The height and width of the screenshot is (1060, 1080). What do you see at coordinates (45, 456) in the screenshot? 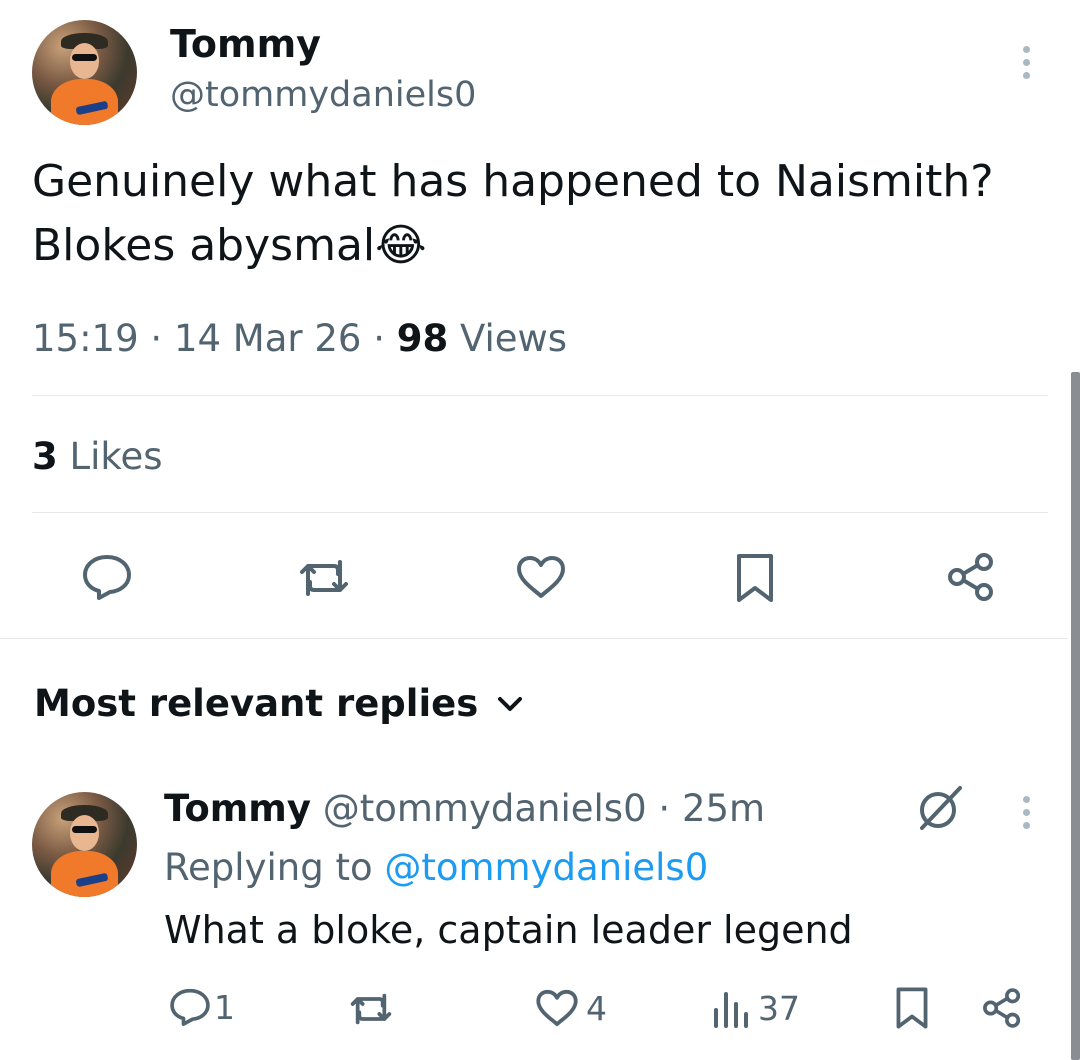
I see `likes-count: 3` at bounding box center [45, 456].